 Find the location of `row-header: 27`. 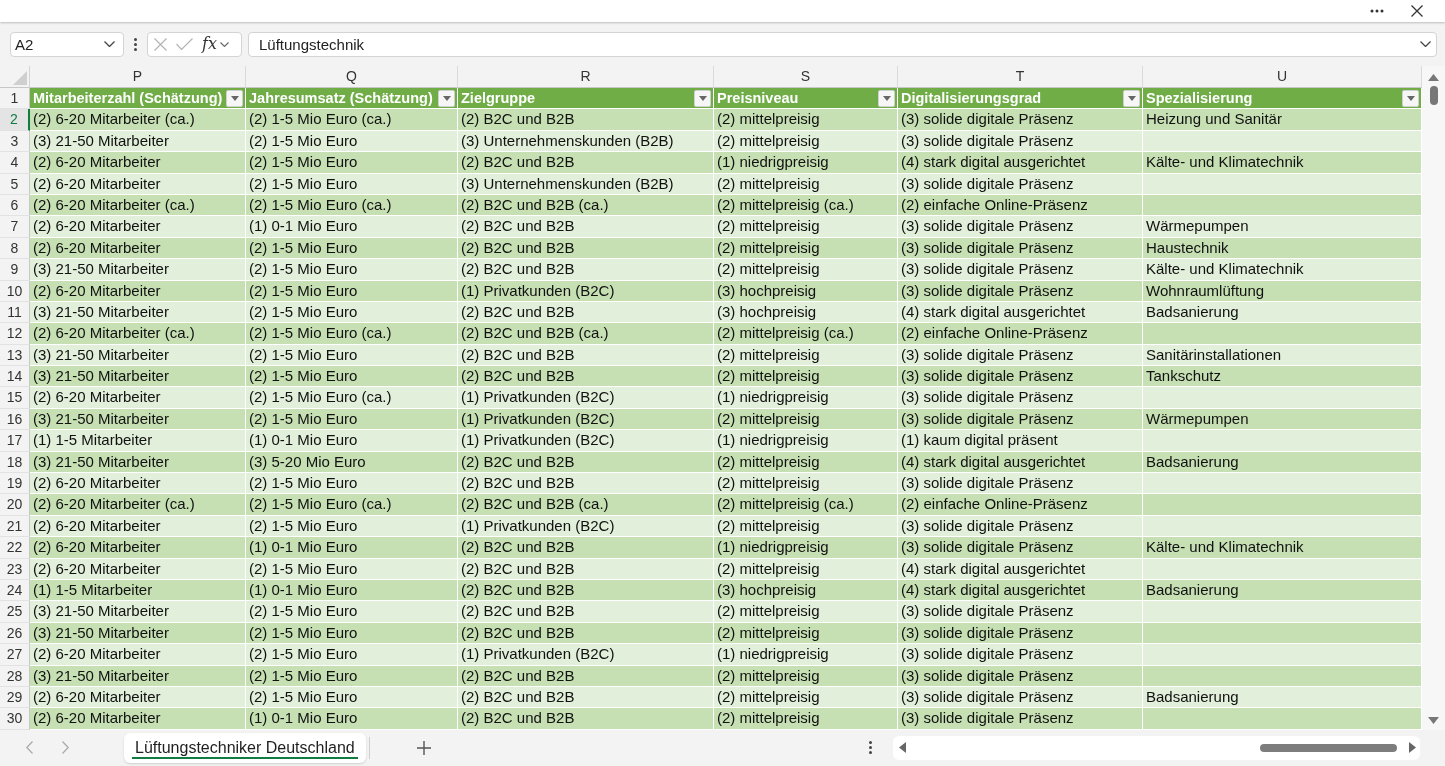

row-header: 27 is located at coordinates (15, 655).